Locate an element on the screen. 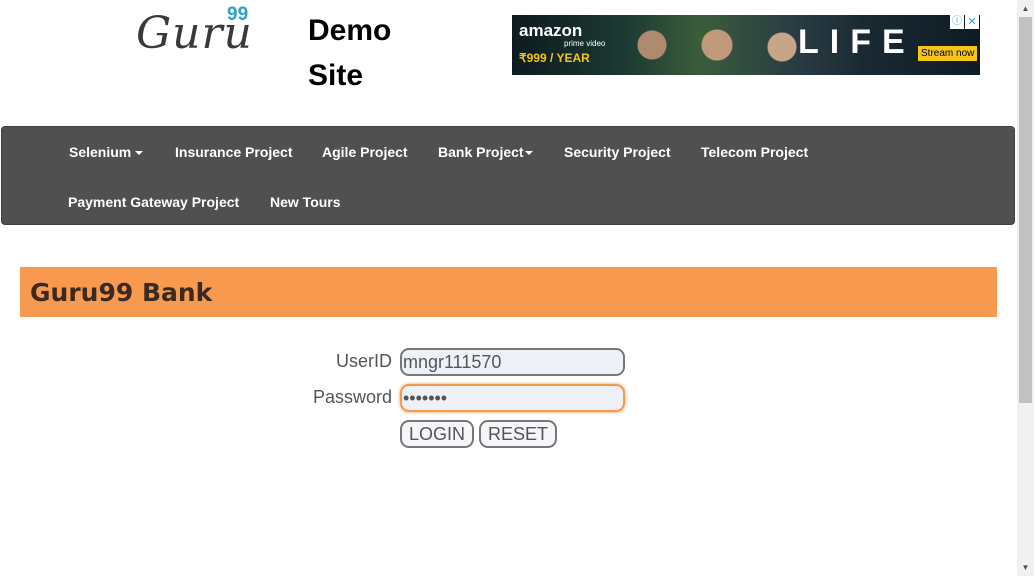 Image resolution: width=1034 pixels, height=576 pixels. nav-selenium-label: Selenium is located at coordinates (100, 152).